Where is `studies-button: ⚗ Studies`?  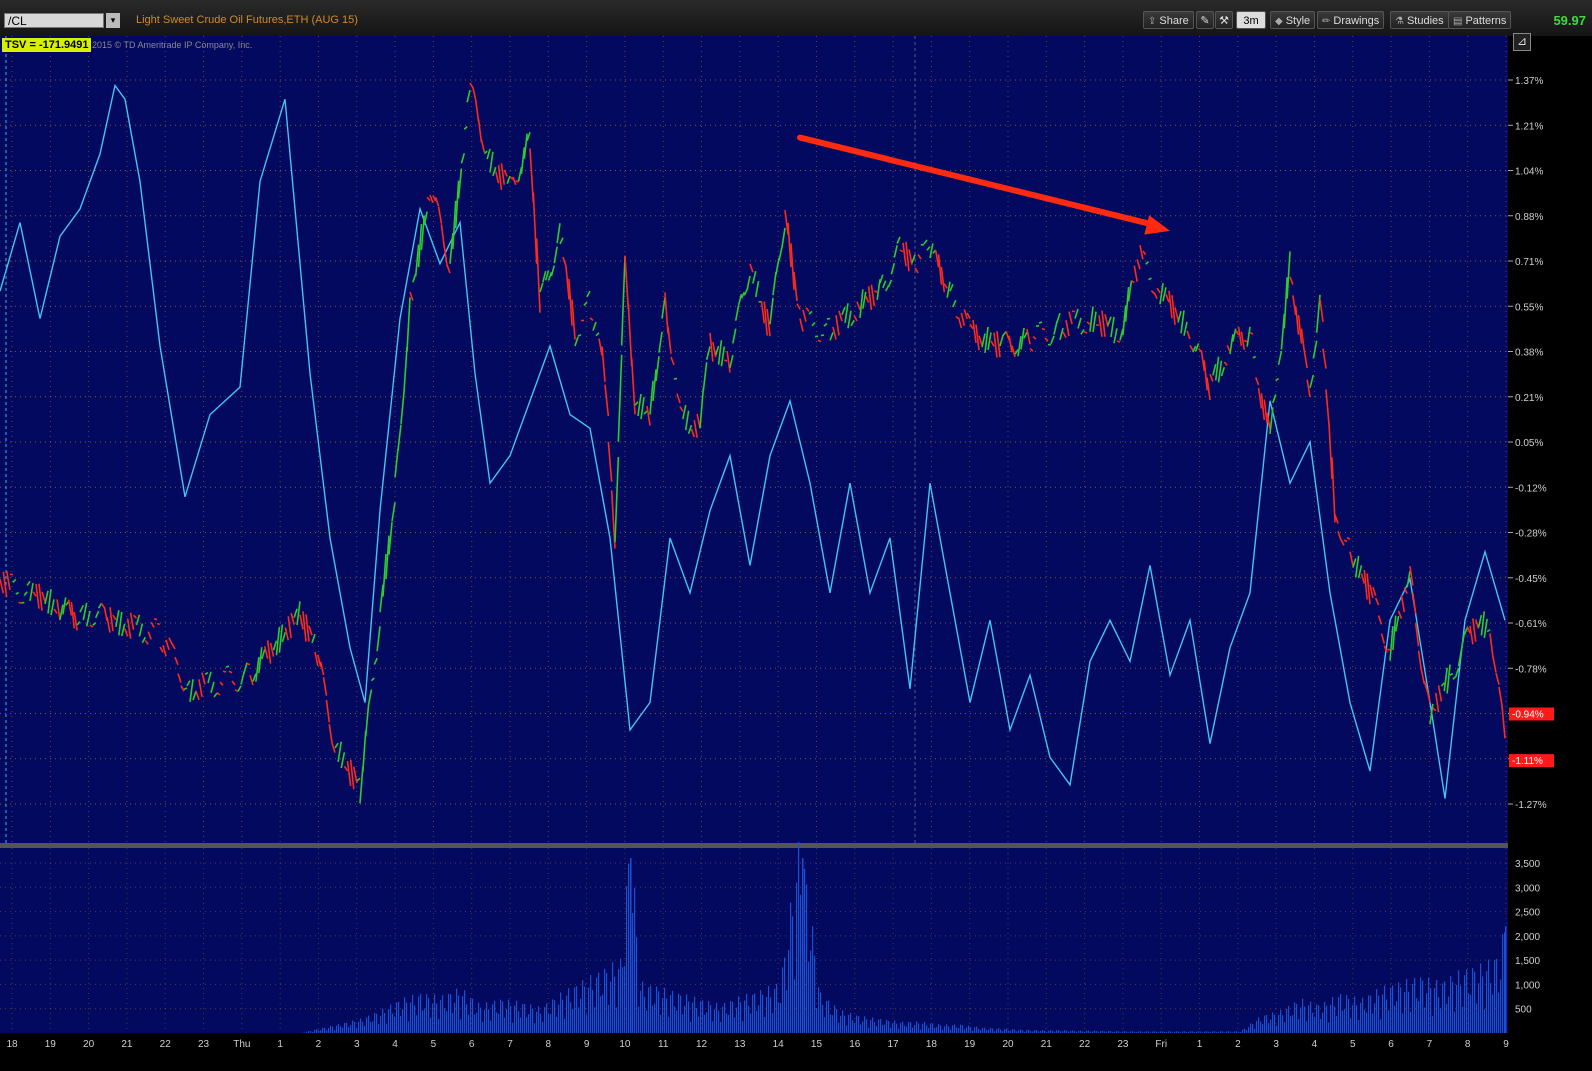
studies-button: ⚗ Studies is located at coordinates (1419, 20).